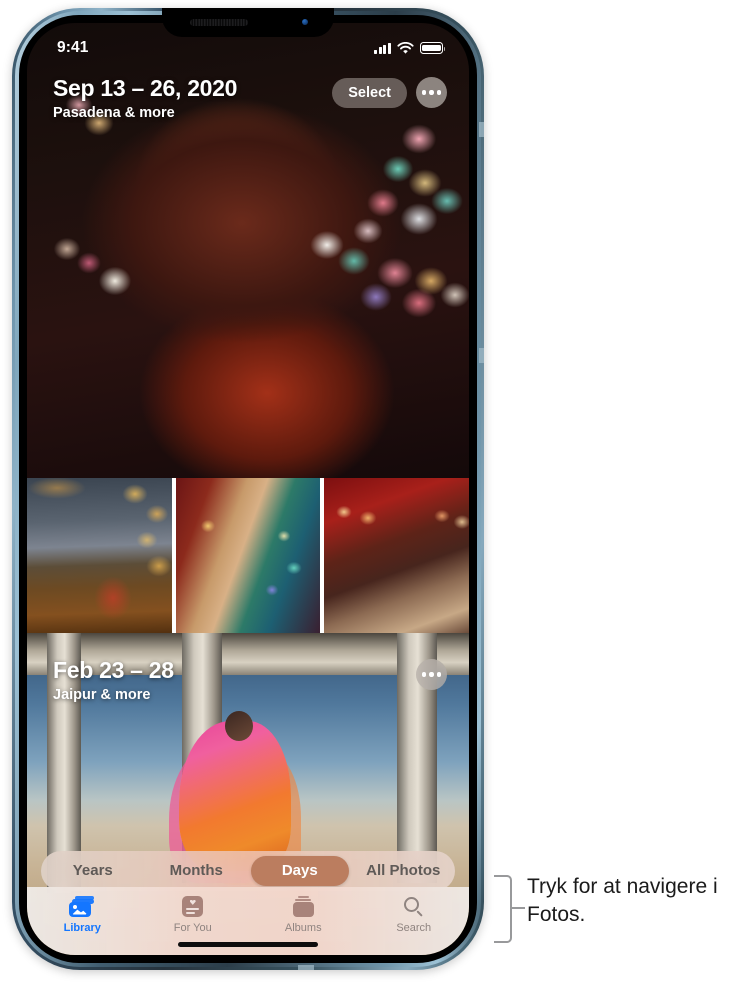 The width and height of the screenshot is (747, 990). Describe the element at coordinates (481, 129) in the screenshot. I see `antenna-line-right-upper` at that location.